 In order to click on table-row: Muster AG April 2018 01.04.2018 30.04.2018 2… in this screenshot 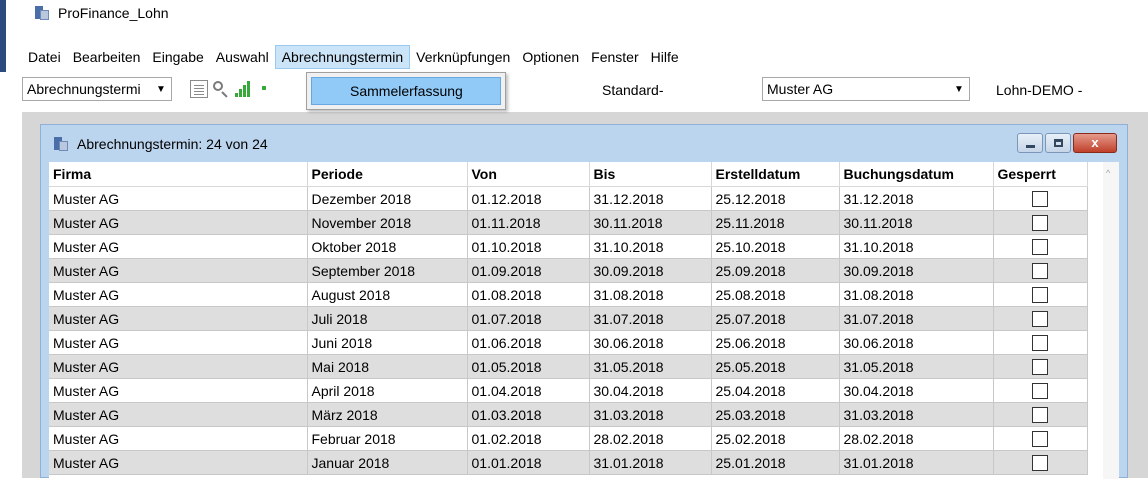, I will do `click(568, 390)`.